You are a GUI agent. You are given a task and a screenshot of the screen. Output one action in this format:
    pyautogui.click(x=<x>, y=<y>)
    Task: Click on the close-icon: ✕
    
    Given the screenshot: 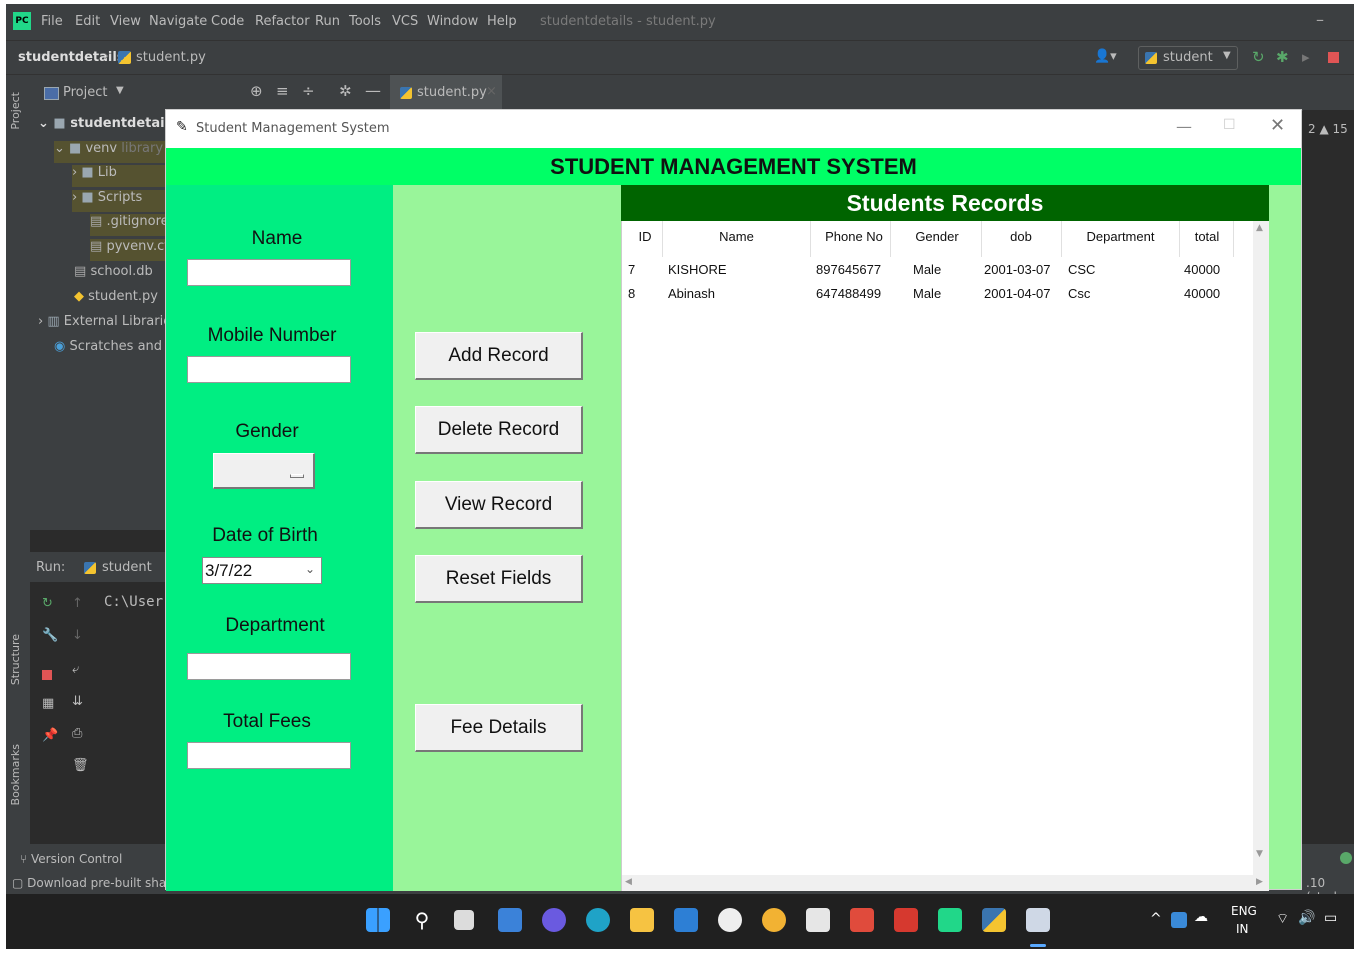 What is the action you would take?
    pyautogui.click(x=1277, y=125)
    